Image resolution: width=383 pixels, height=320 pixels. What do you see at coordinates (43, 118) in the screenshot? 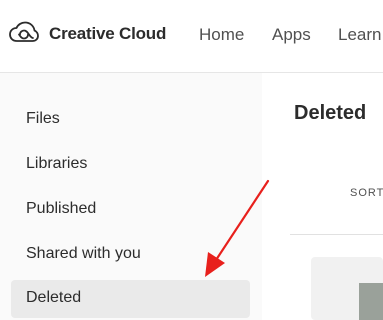
I see `sidebar-item-label: Files` at bounding box center [43, 118].